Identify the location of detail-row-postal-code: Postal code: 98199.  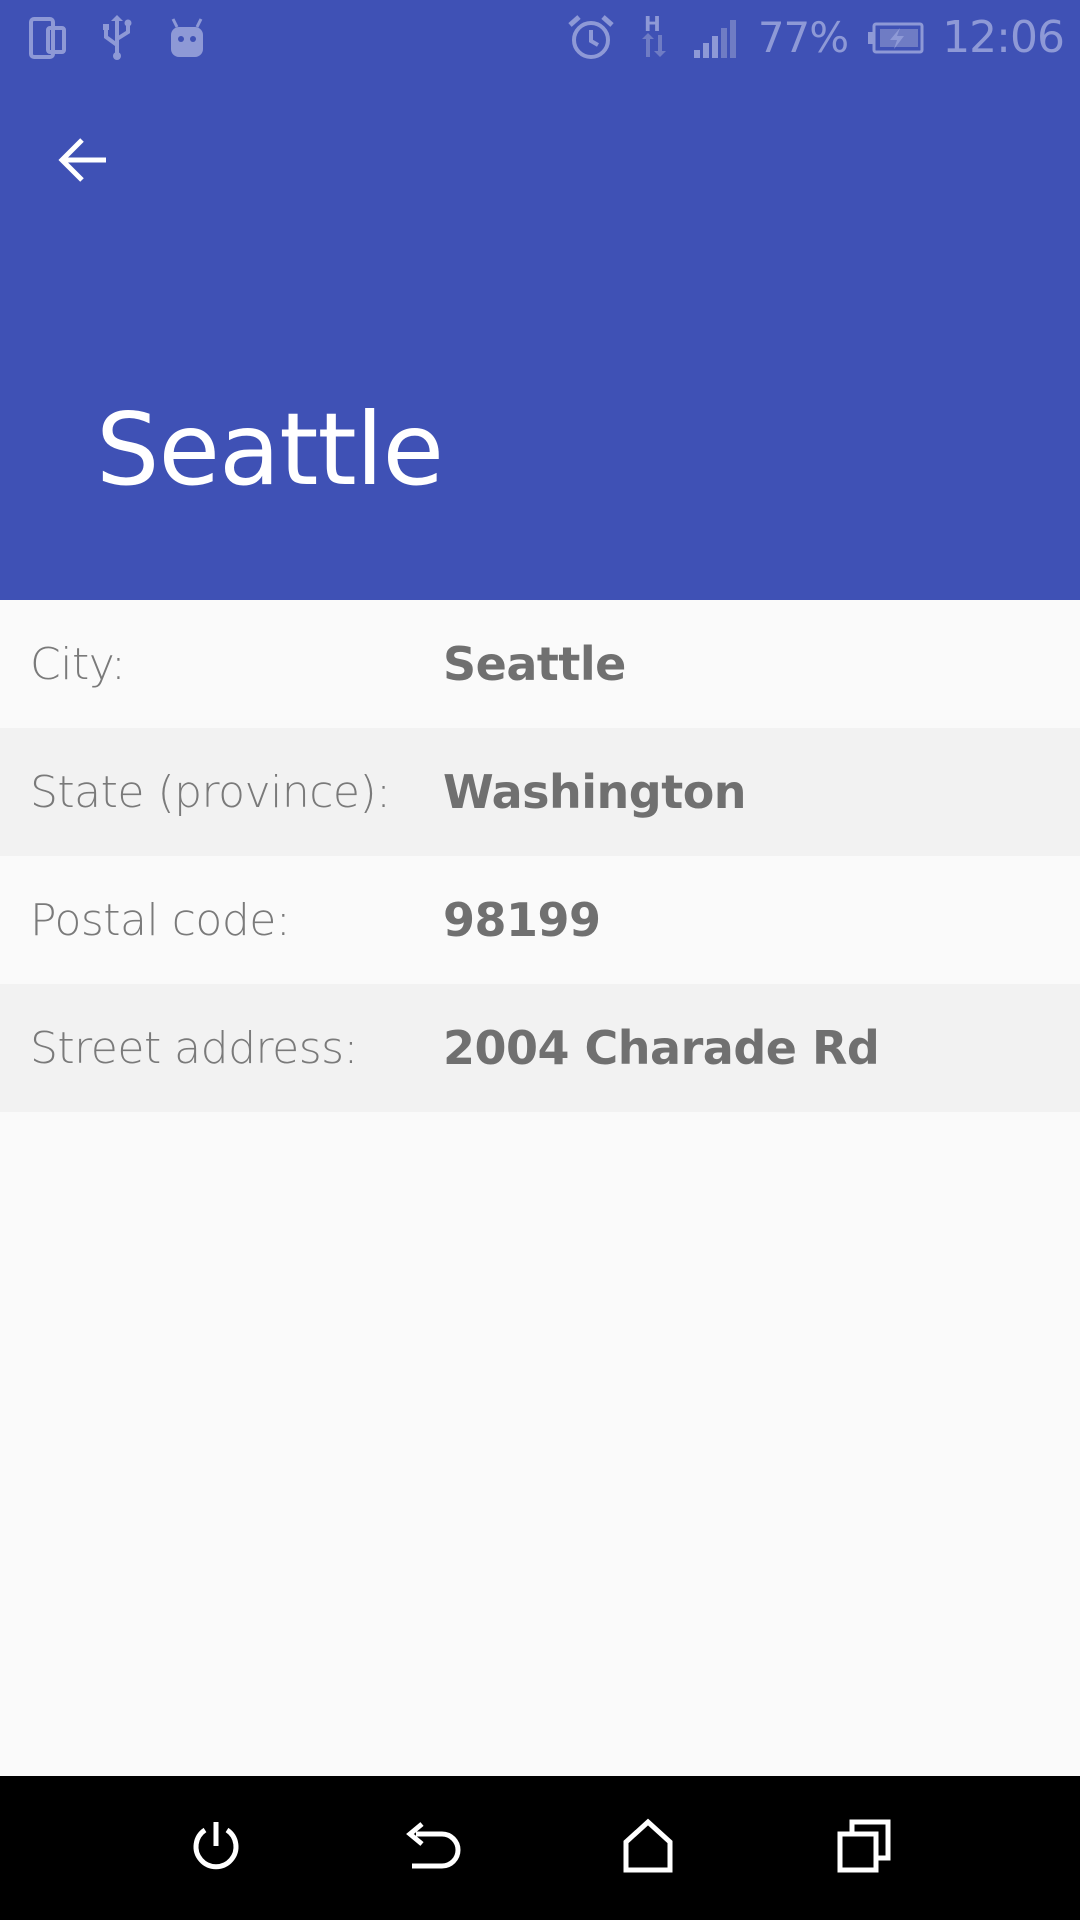
(540, 920).